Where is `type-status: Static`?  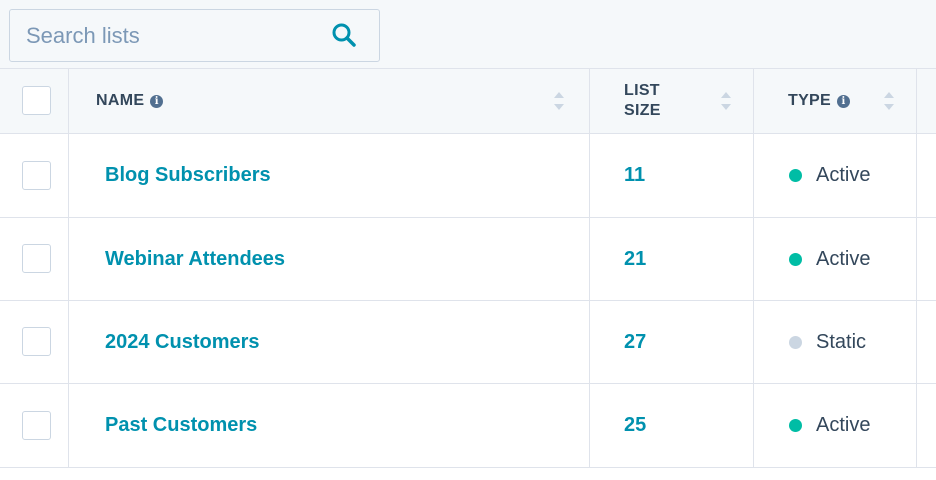
type-status: Static is located at coordinates (827, 342).